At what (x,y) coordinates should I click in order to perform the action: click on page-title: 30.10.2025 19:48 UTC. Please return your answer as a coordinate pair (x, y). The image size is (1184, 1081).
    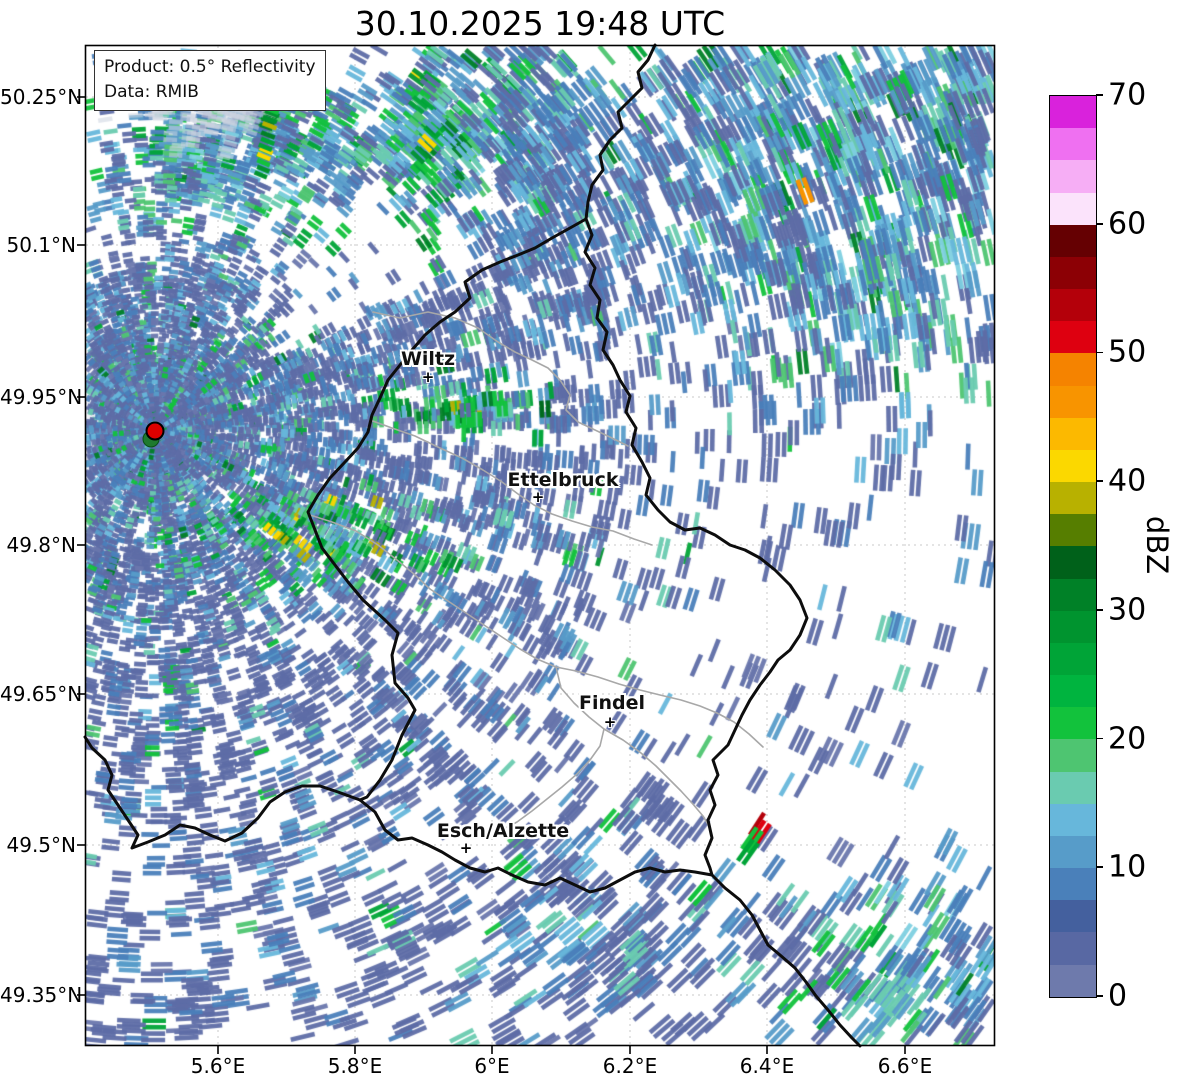
    Looking at the image, I should click on (540, 23).